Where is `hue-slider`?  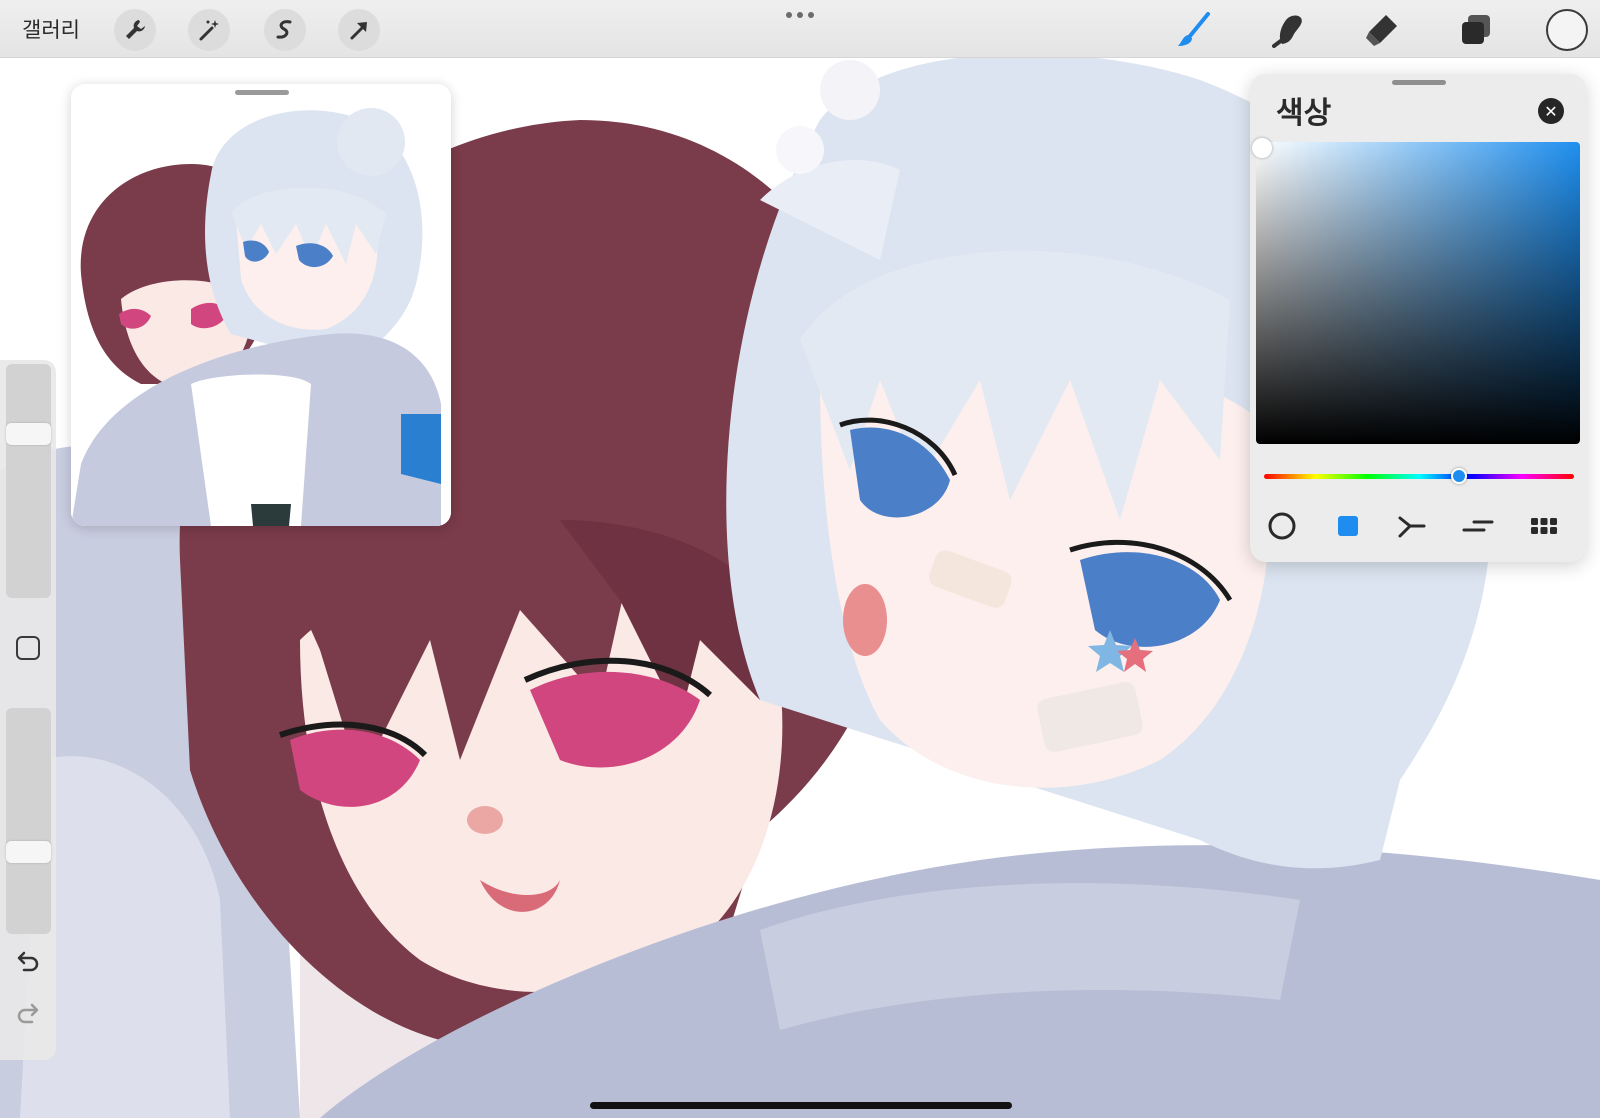
hue-slider is located at coordinates (1419, 476).